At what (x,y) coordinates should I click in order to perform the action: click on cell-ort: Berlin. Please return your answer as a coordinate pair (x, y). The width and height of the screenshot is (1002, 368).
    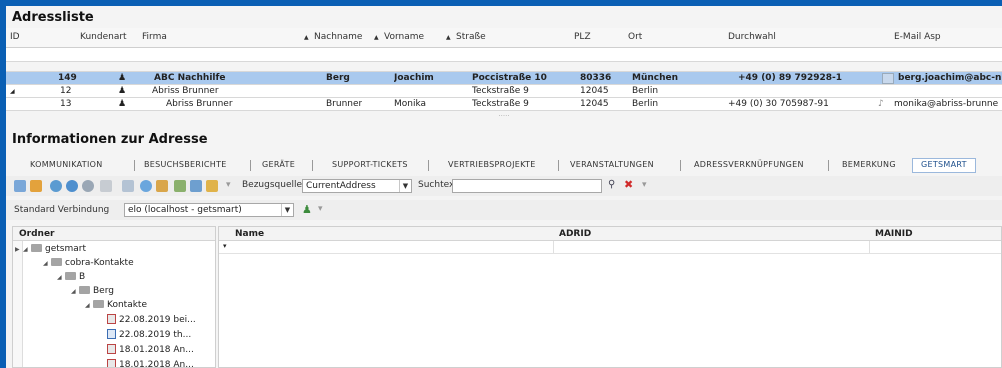
    Looking at the image, I should click on (645, 91).